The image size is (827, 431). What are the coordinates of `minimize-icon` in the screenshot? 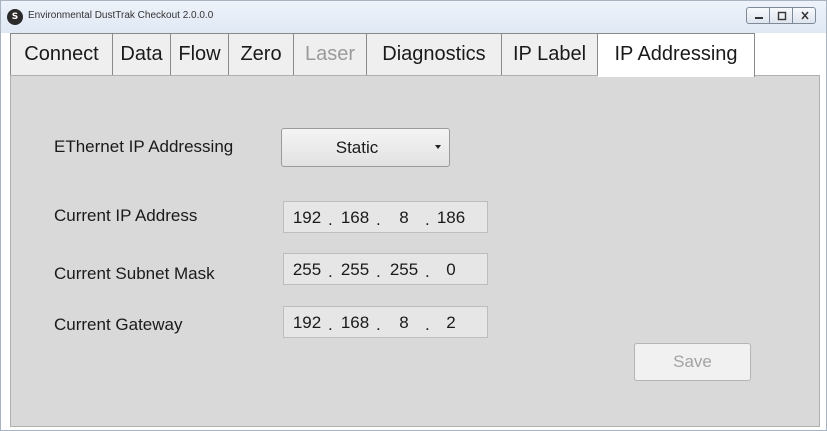 It's located at (759, 18).